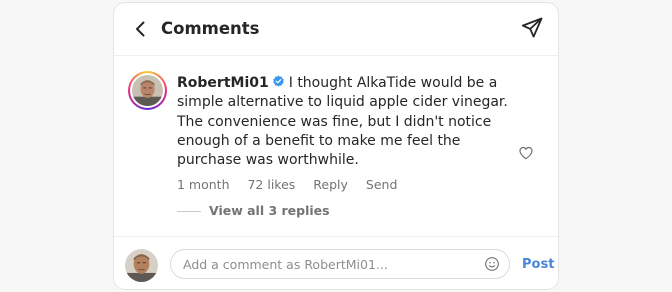 The height and width of the screenshot is (292, 672). Describe the element at coordinates (330, 184) in the screenshot. I see `reply-button: Reply` at that location.